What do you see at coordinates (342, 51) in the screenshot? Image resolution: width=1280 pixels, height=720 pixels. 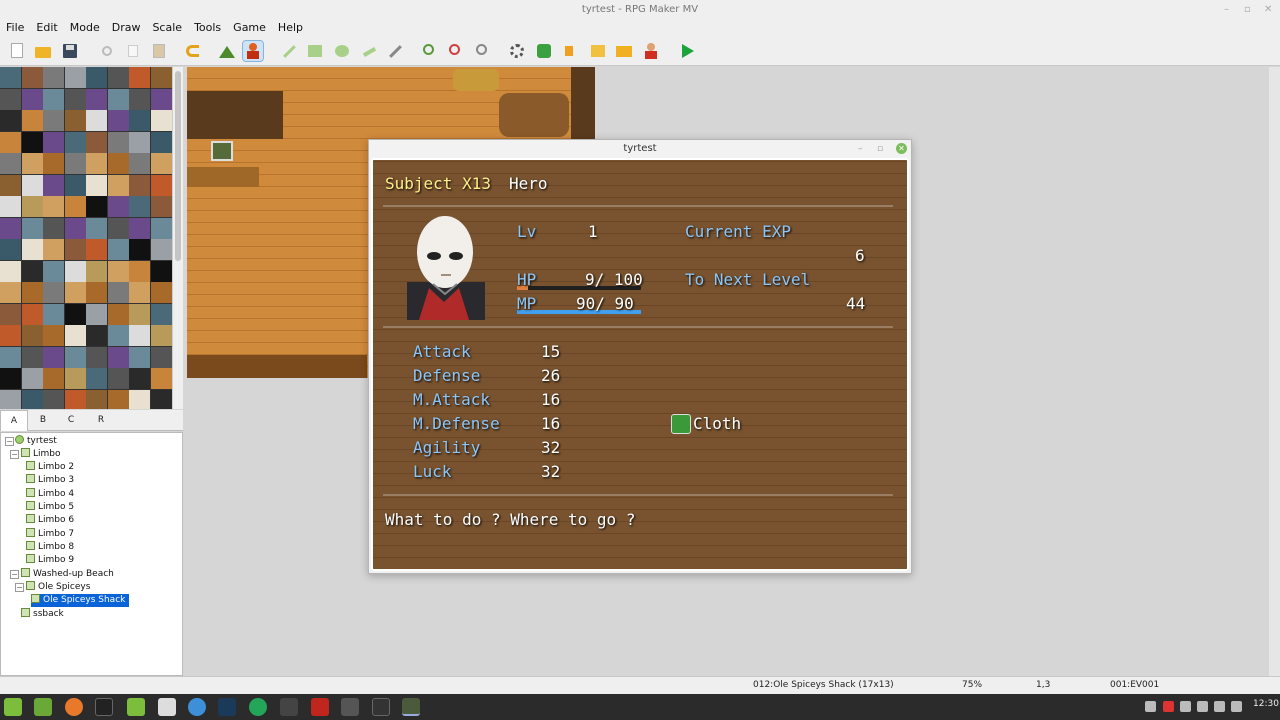 I see `ellipse-icon` at bounding box center [342, 51].